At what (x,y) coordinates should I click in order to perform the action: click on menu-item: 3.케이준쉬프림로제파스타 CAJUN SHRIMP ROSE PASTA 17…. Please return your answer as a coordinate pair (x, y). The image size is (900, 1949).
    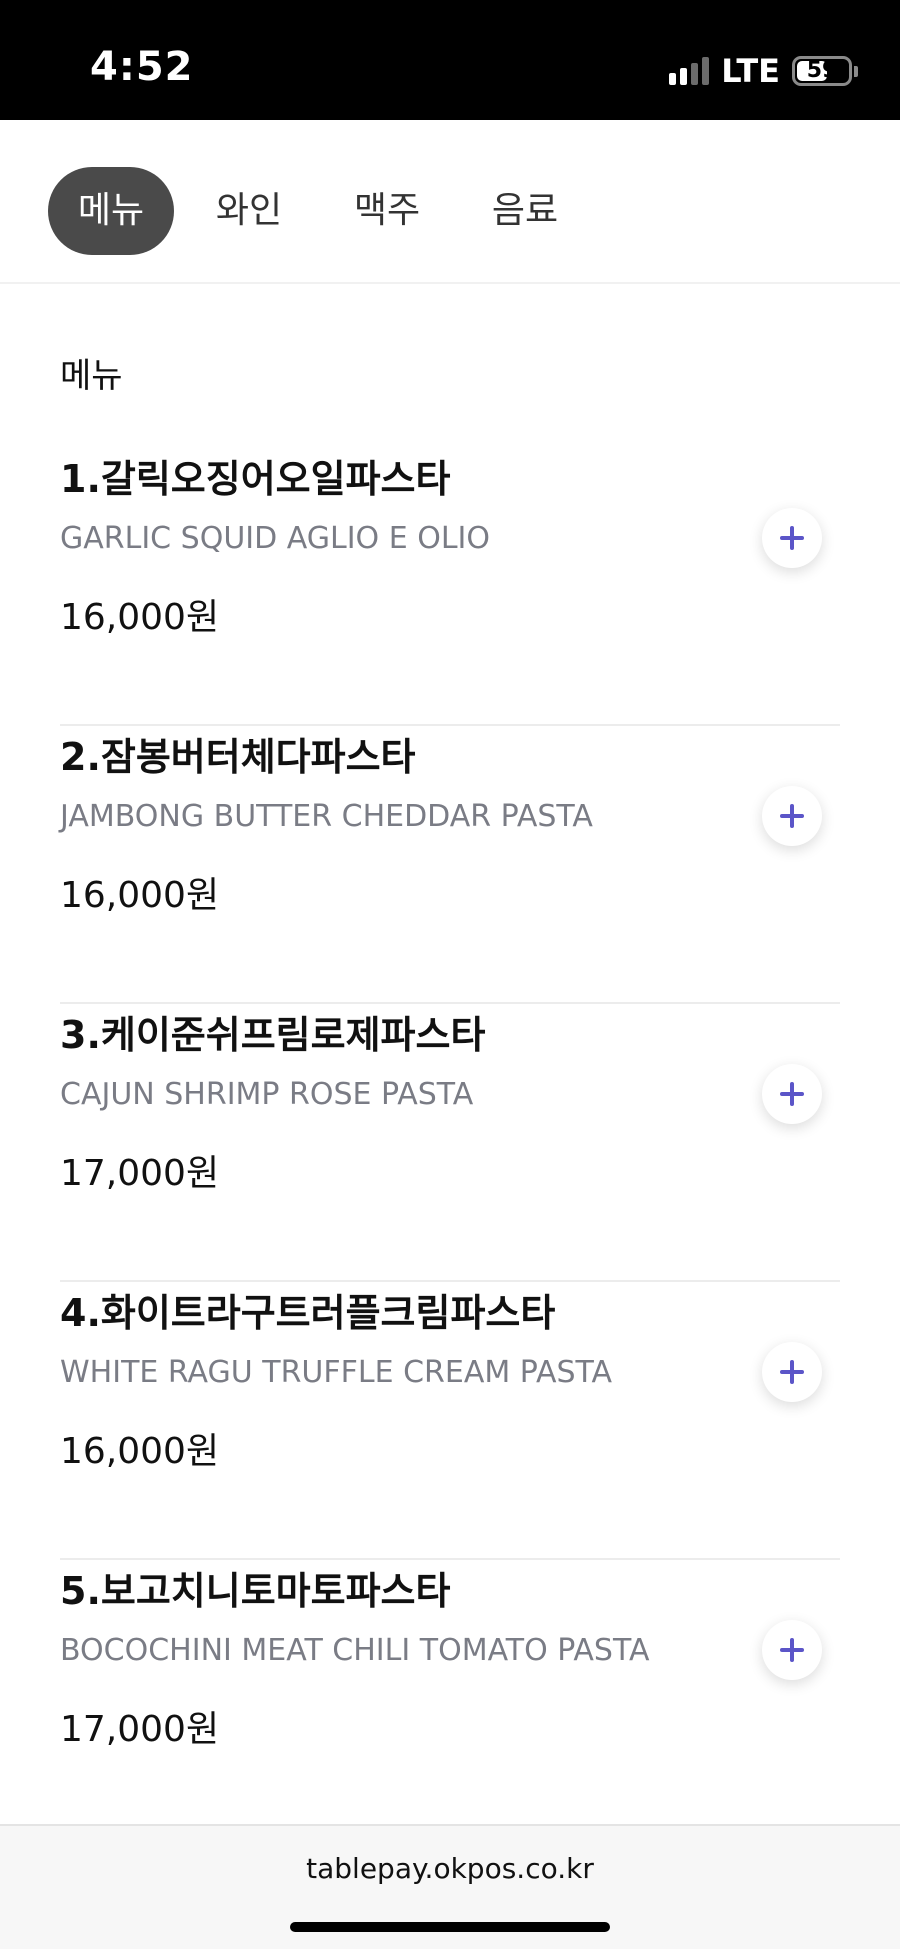
    Looking at the image, I should click on (450, 1143).